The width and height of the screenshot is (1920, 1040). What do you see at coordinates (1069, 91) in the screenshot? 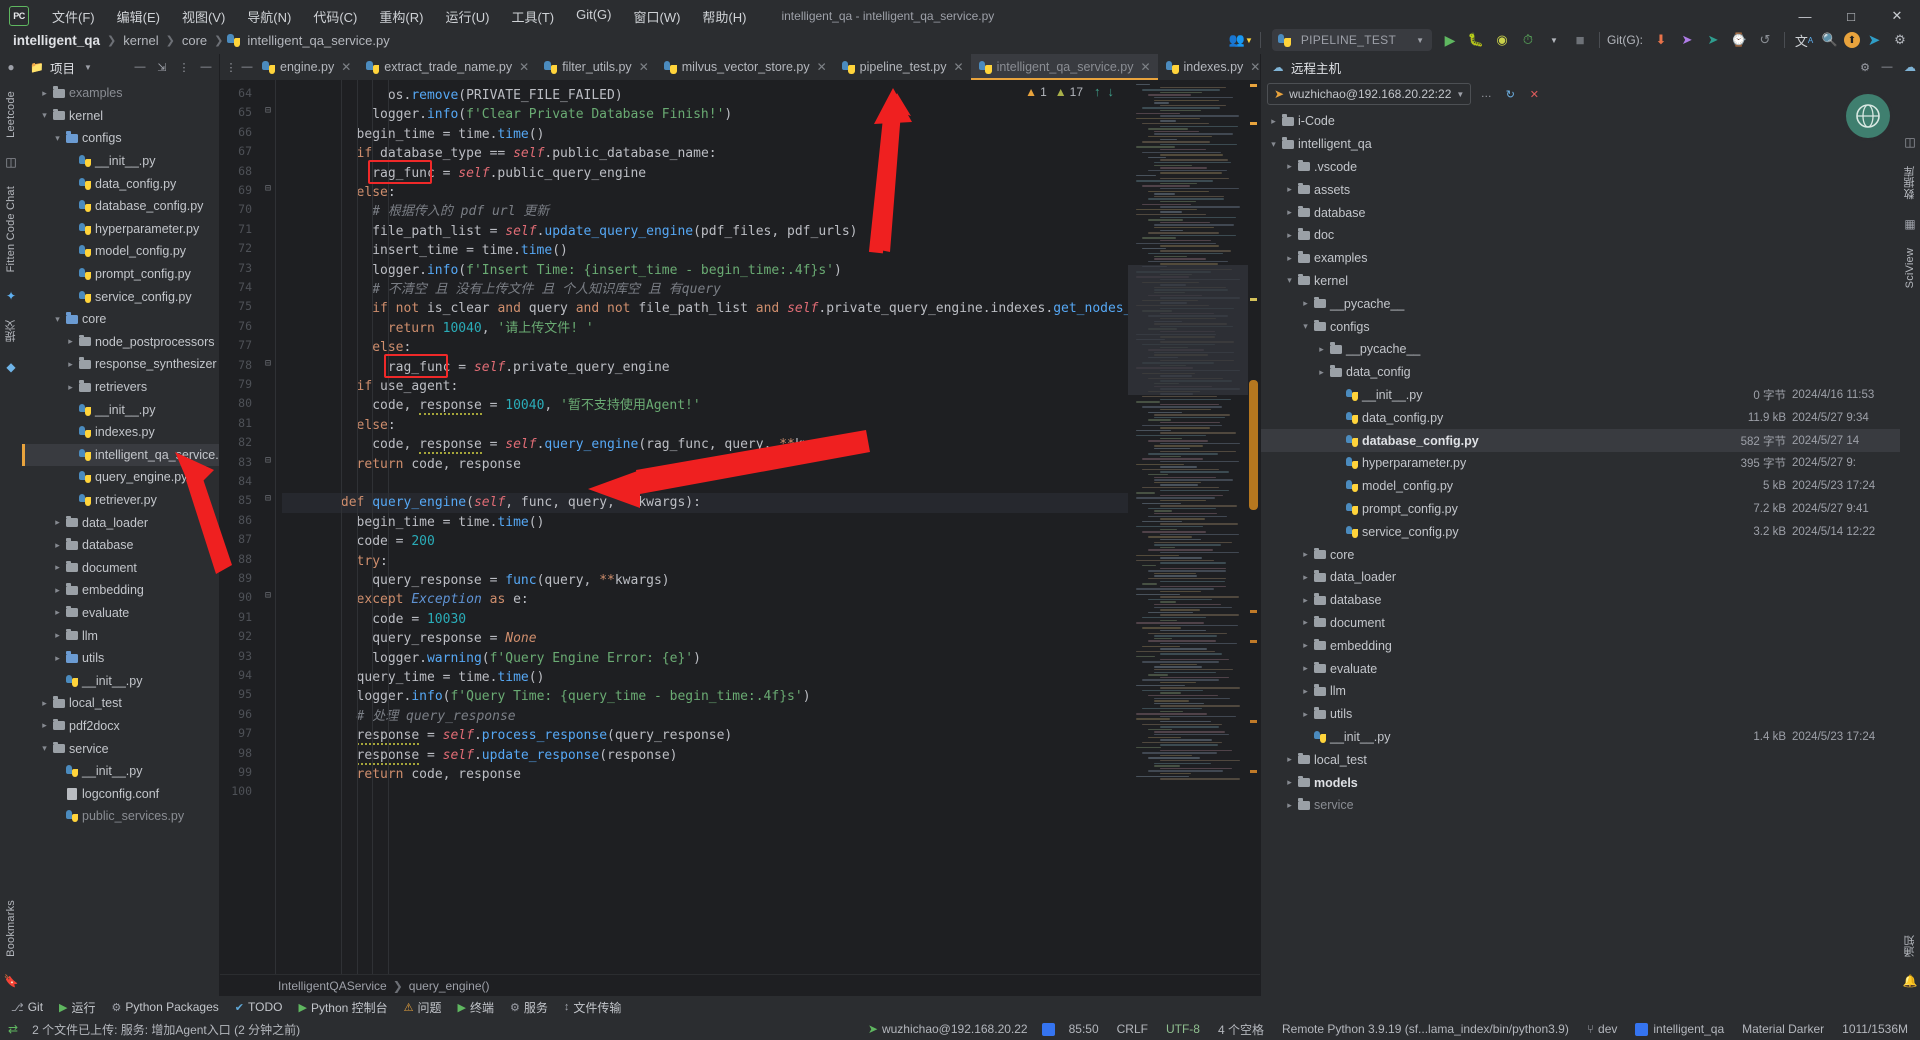
I see `inspections-widget: ▲ 1 ▲ 17 ↑ ↓` at bounding box center [1069, 91].